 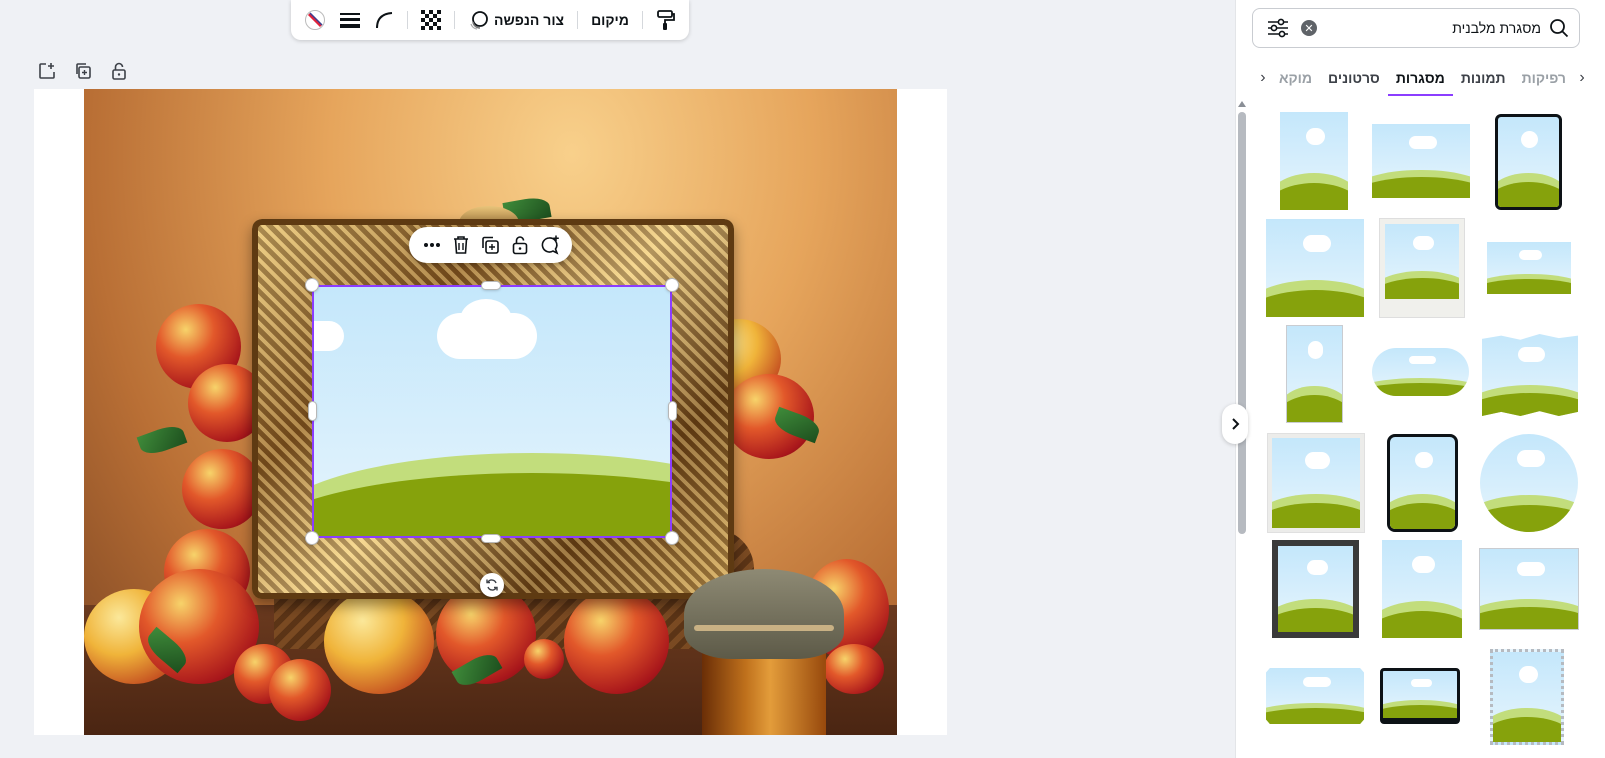 I want to click on resize-handle-right, so click(x=672, y=411).